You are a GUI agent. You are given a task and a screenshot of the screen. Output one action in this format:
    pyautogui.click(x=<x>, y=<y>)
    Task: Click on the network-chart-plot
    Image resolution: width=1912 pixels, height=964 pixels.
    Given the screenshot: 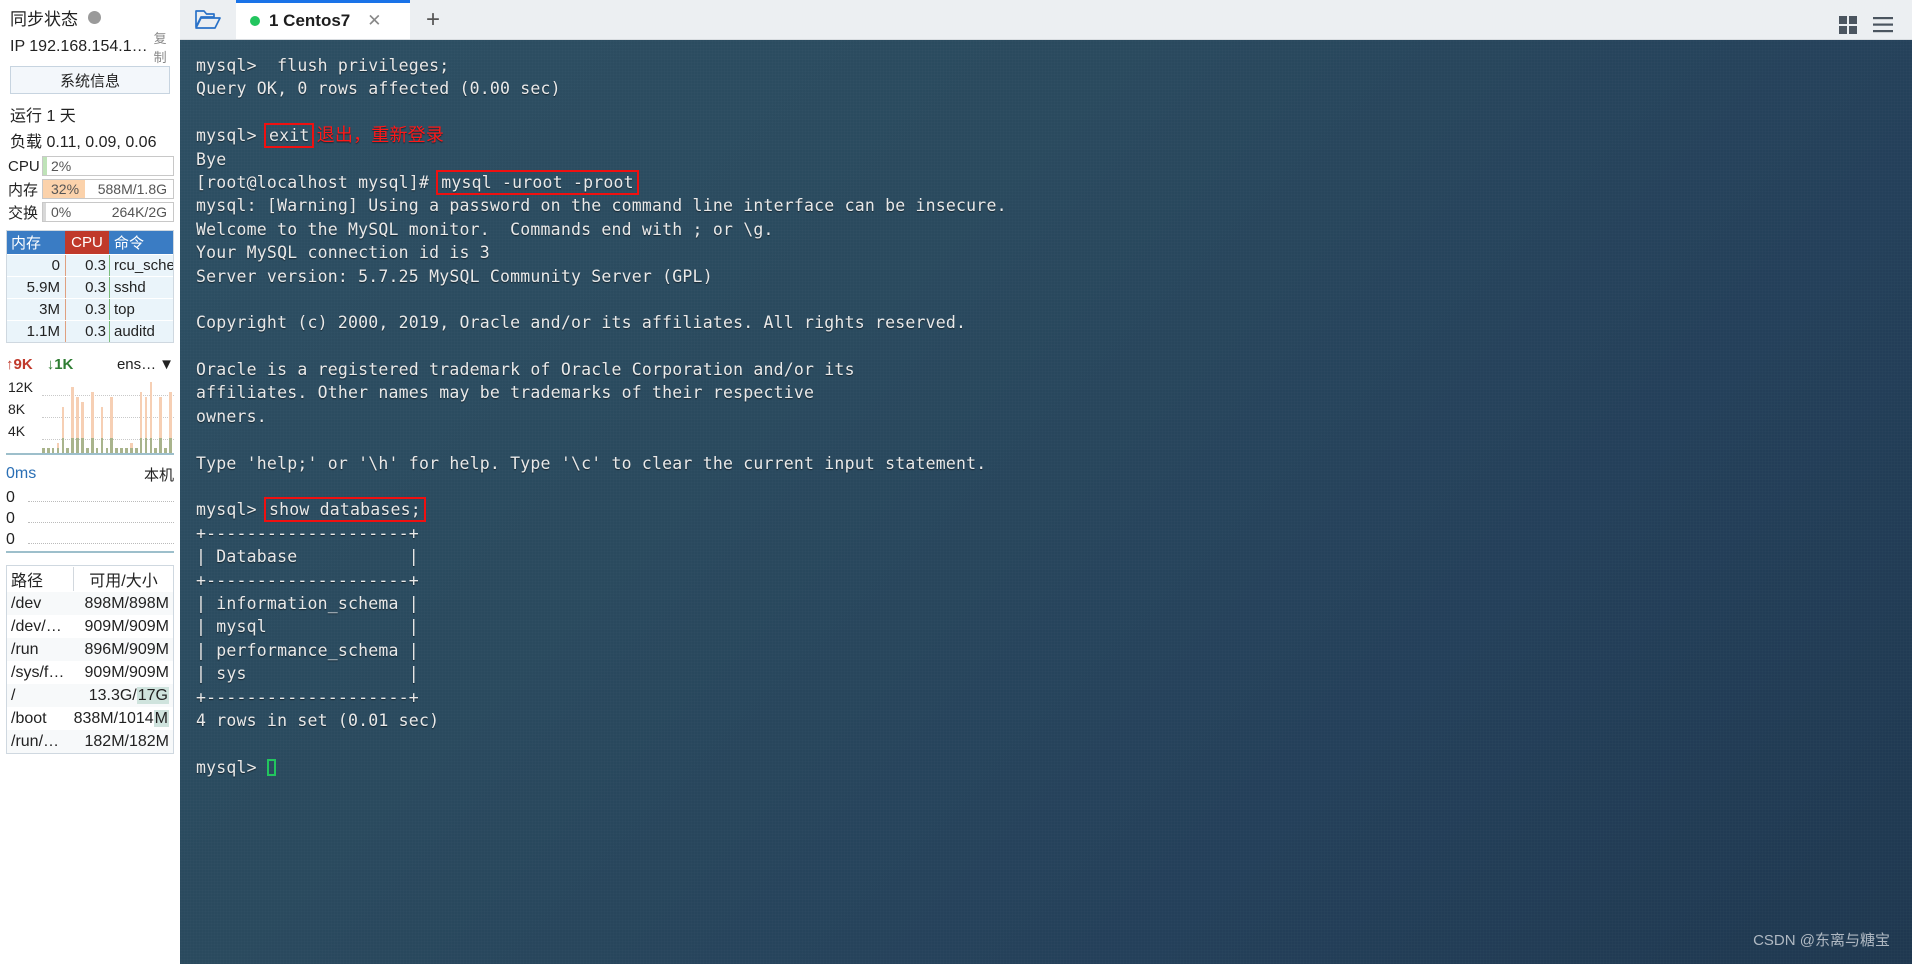 What is the action you would take?
    pyautogui.click(x=108, y=415)
    